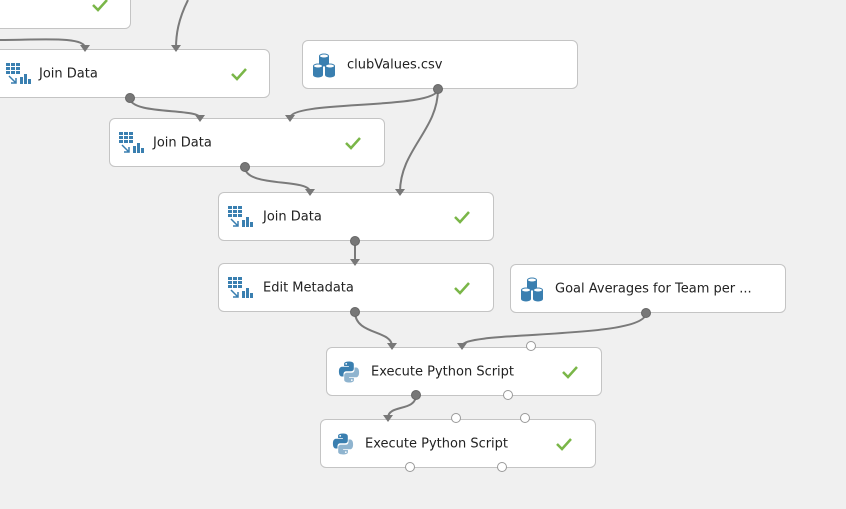  What do you see at coordinates (308, 287) in the screenshot?
I see `module-label: Edit Metadata` at bounding box center [308, 287].